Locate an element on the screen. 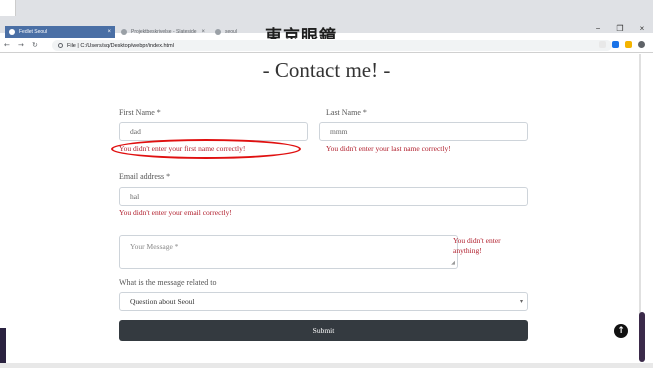 The width and height of the screenshot is (653, 368). submit-button: Submit is located at coordinates (323, 330).